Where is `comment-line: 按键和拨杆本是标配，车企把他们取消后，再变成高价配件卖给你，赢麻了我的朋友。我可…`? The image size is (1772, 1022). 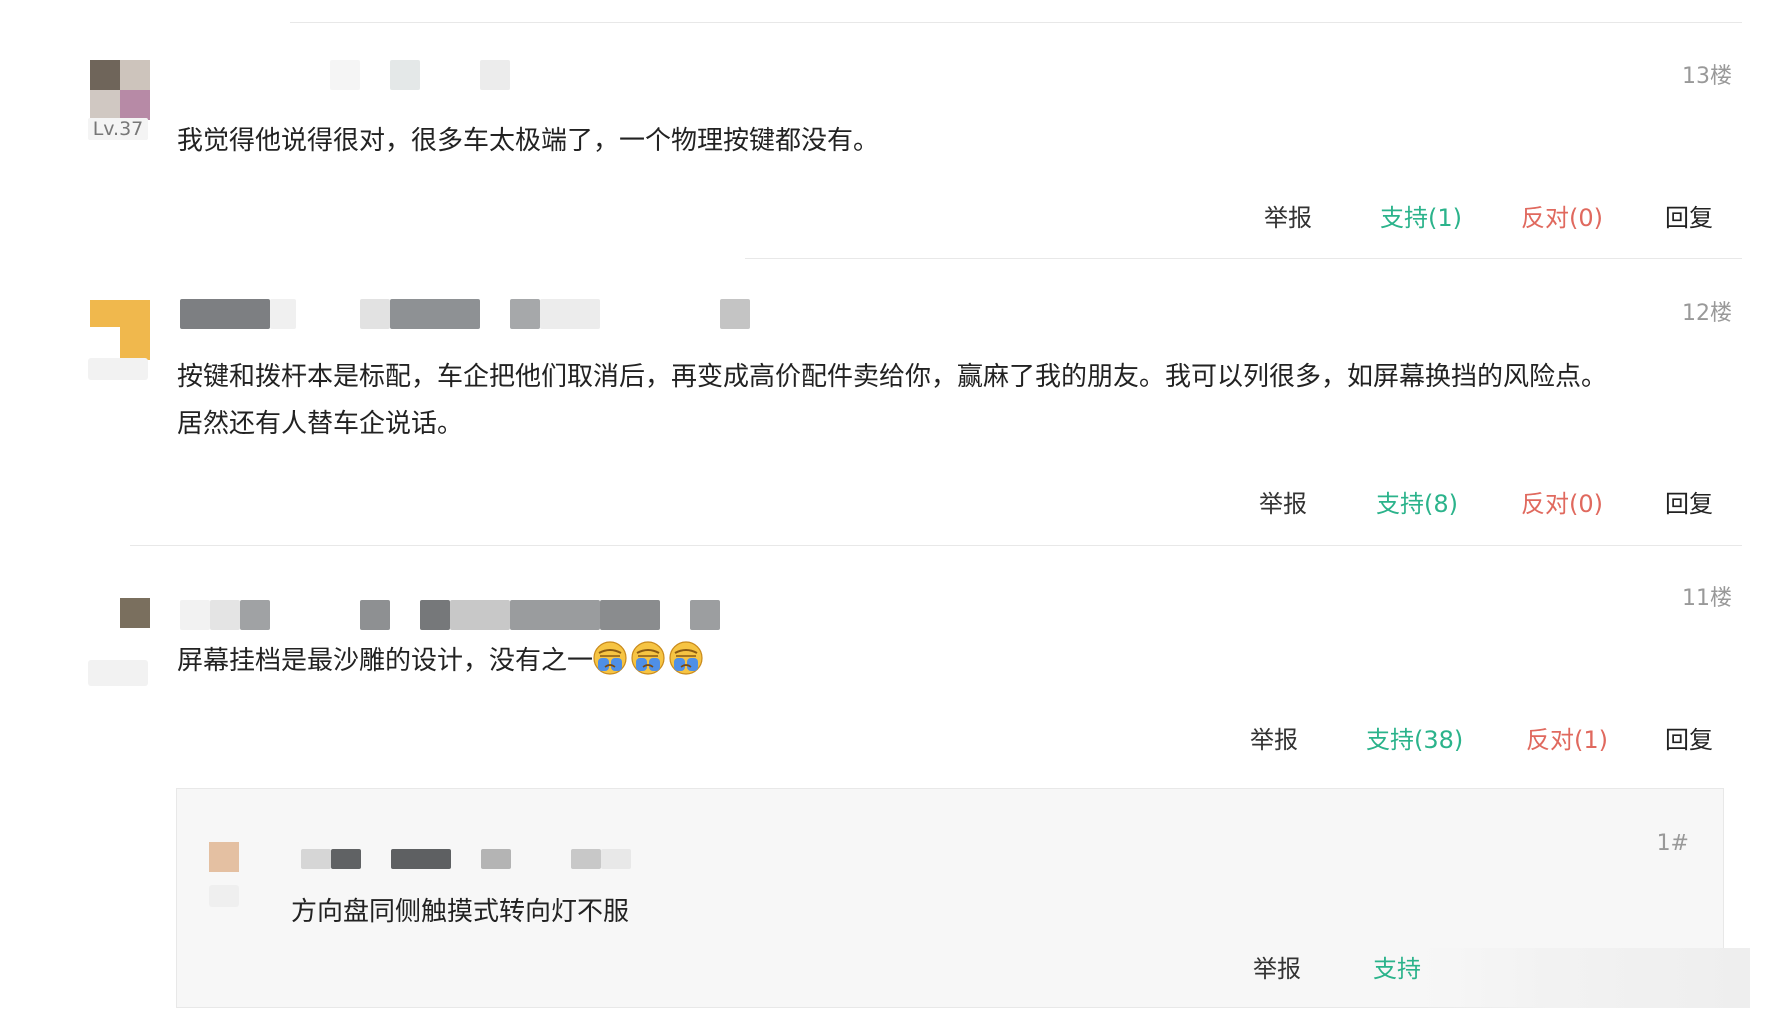 comment-line: 按键和拨杆本是标配，车企把他们取消后，再变成高价配件卖给你，赢麻了我的朋友。我可… is located at coordinates (892, 377).